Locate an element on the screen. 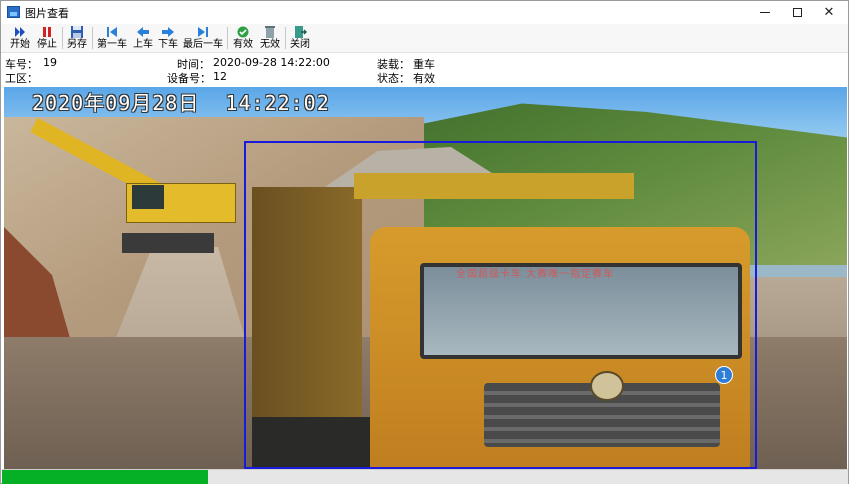  start-button: 开始 is located at coordinates (20, 38).